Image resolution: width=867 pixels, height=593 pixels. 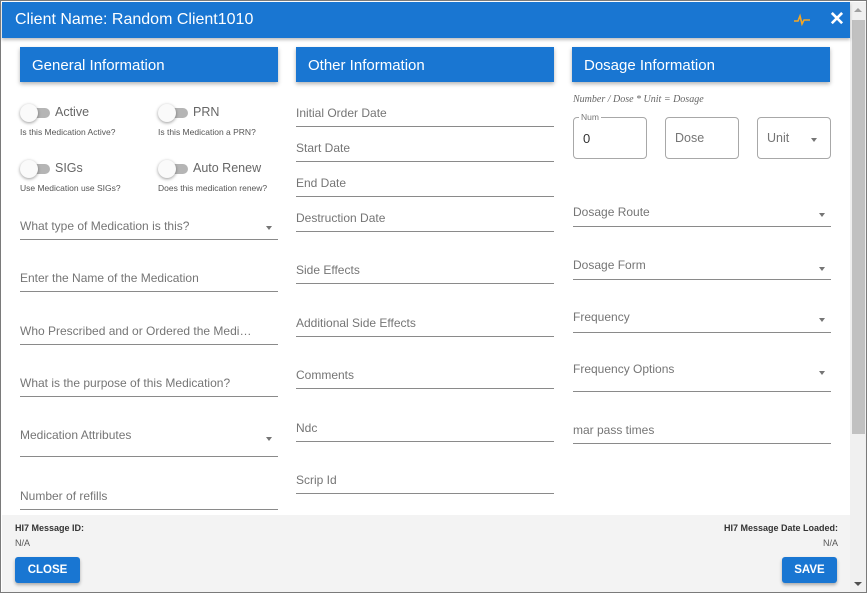 I want to click on toggle-hint: Is this Medication Active?, so click(x=68, y=132).